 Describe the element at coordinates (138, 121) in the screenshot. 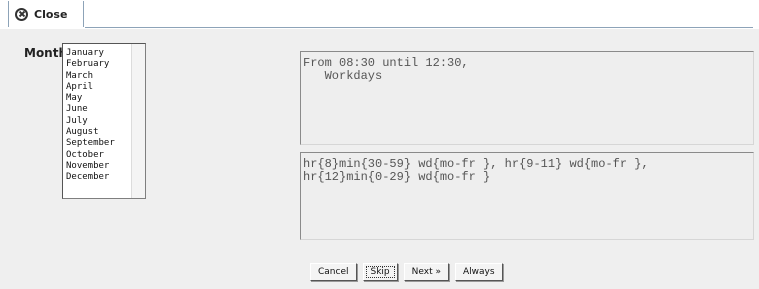

I see `month-list-scrollbar` at that location.